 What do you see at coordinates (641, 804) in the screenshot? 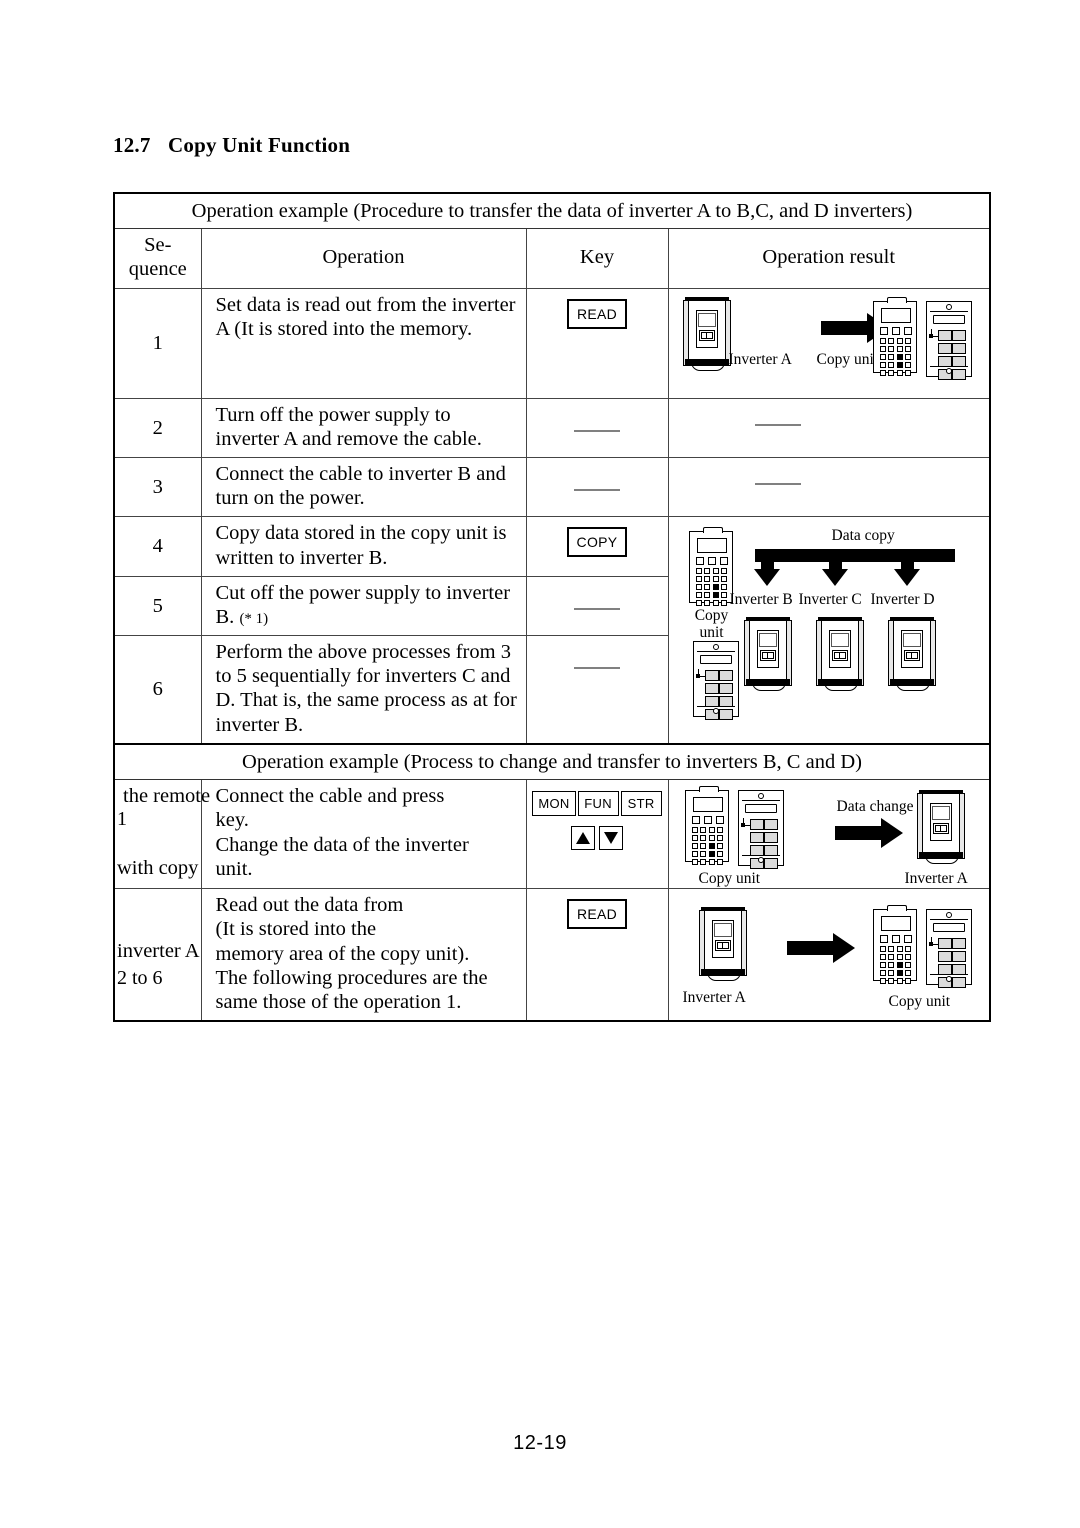
I see `str-key-button: STR` at bounding box center [641, 804].